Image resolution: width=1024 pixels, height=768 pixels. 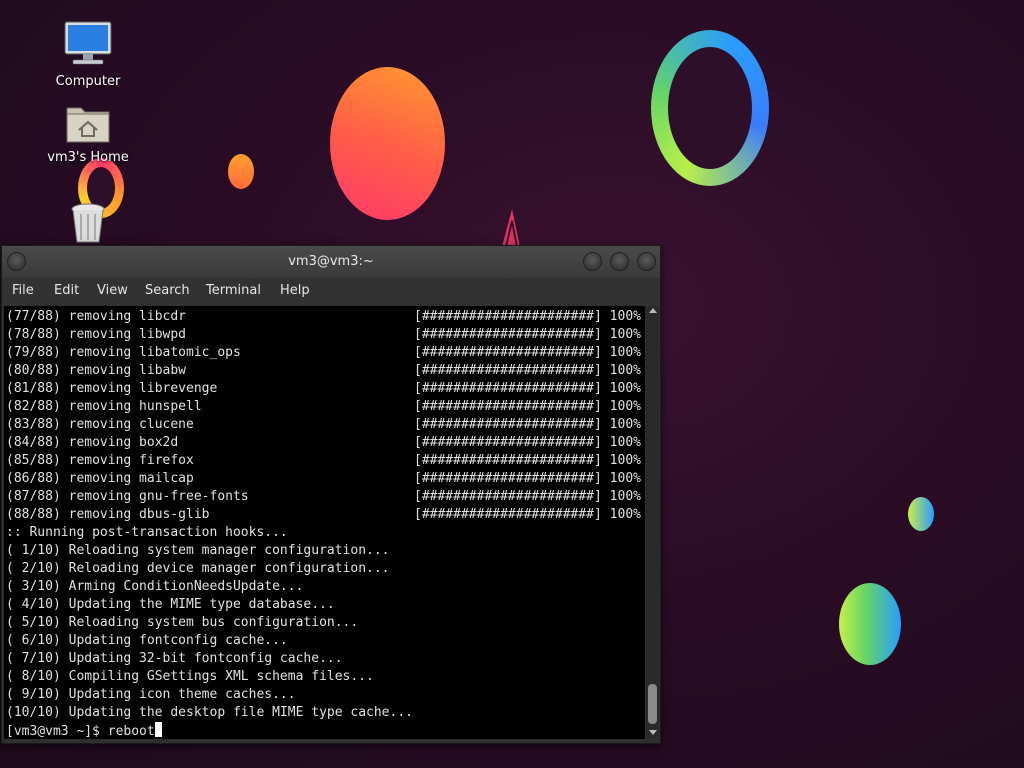 I want to click on wallpaper-orange-blob, so click(x=387, y=143).